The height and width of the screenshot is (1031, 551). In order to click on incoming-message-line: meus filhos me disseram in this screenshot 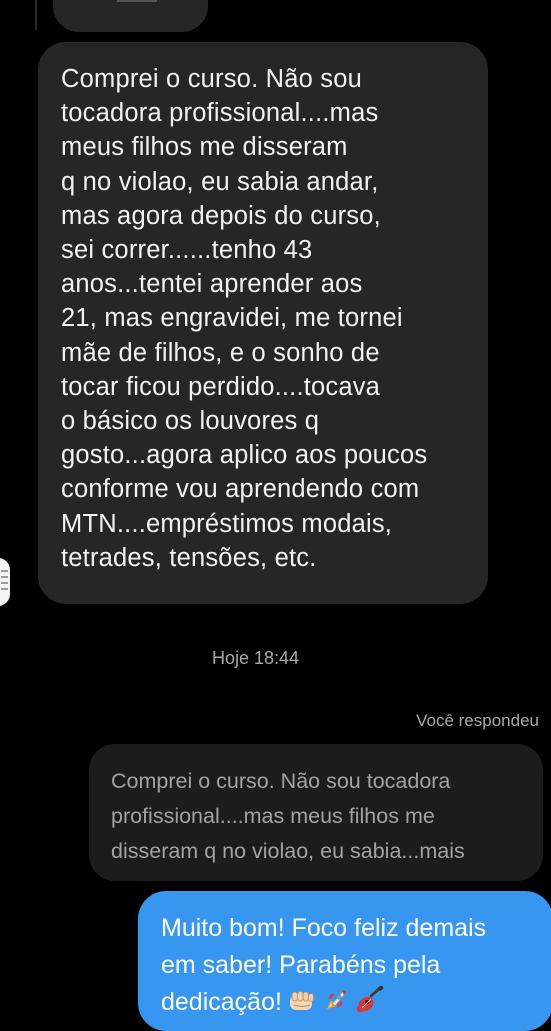, I will do `click(204, 147)`.